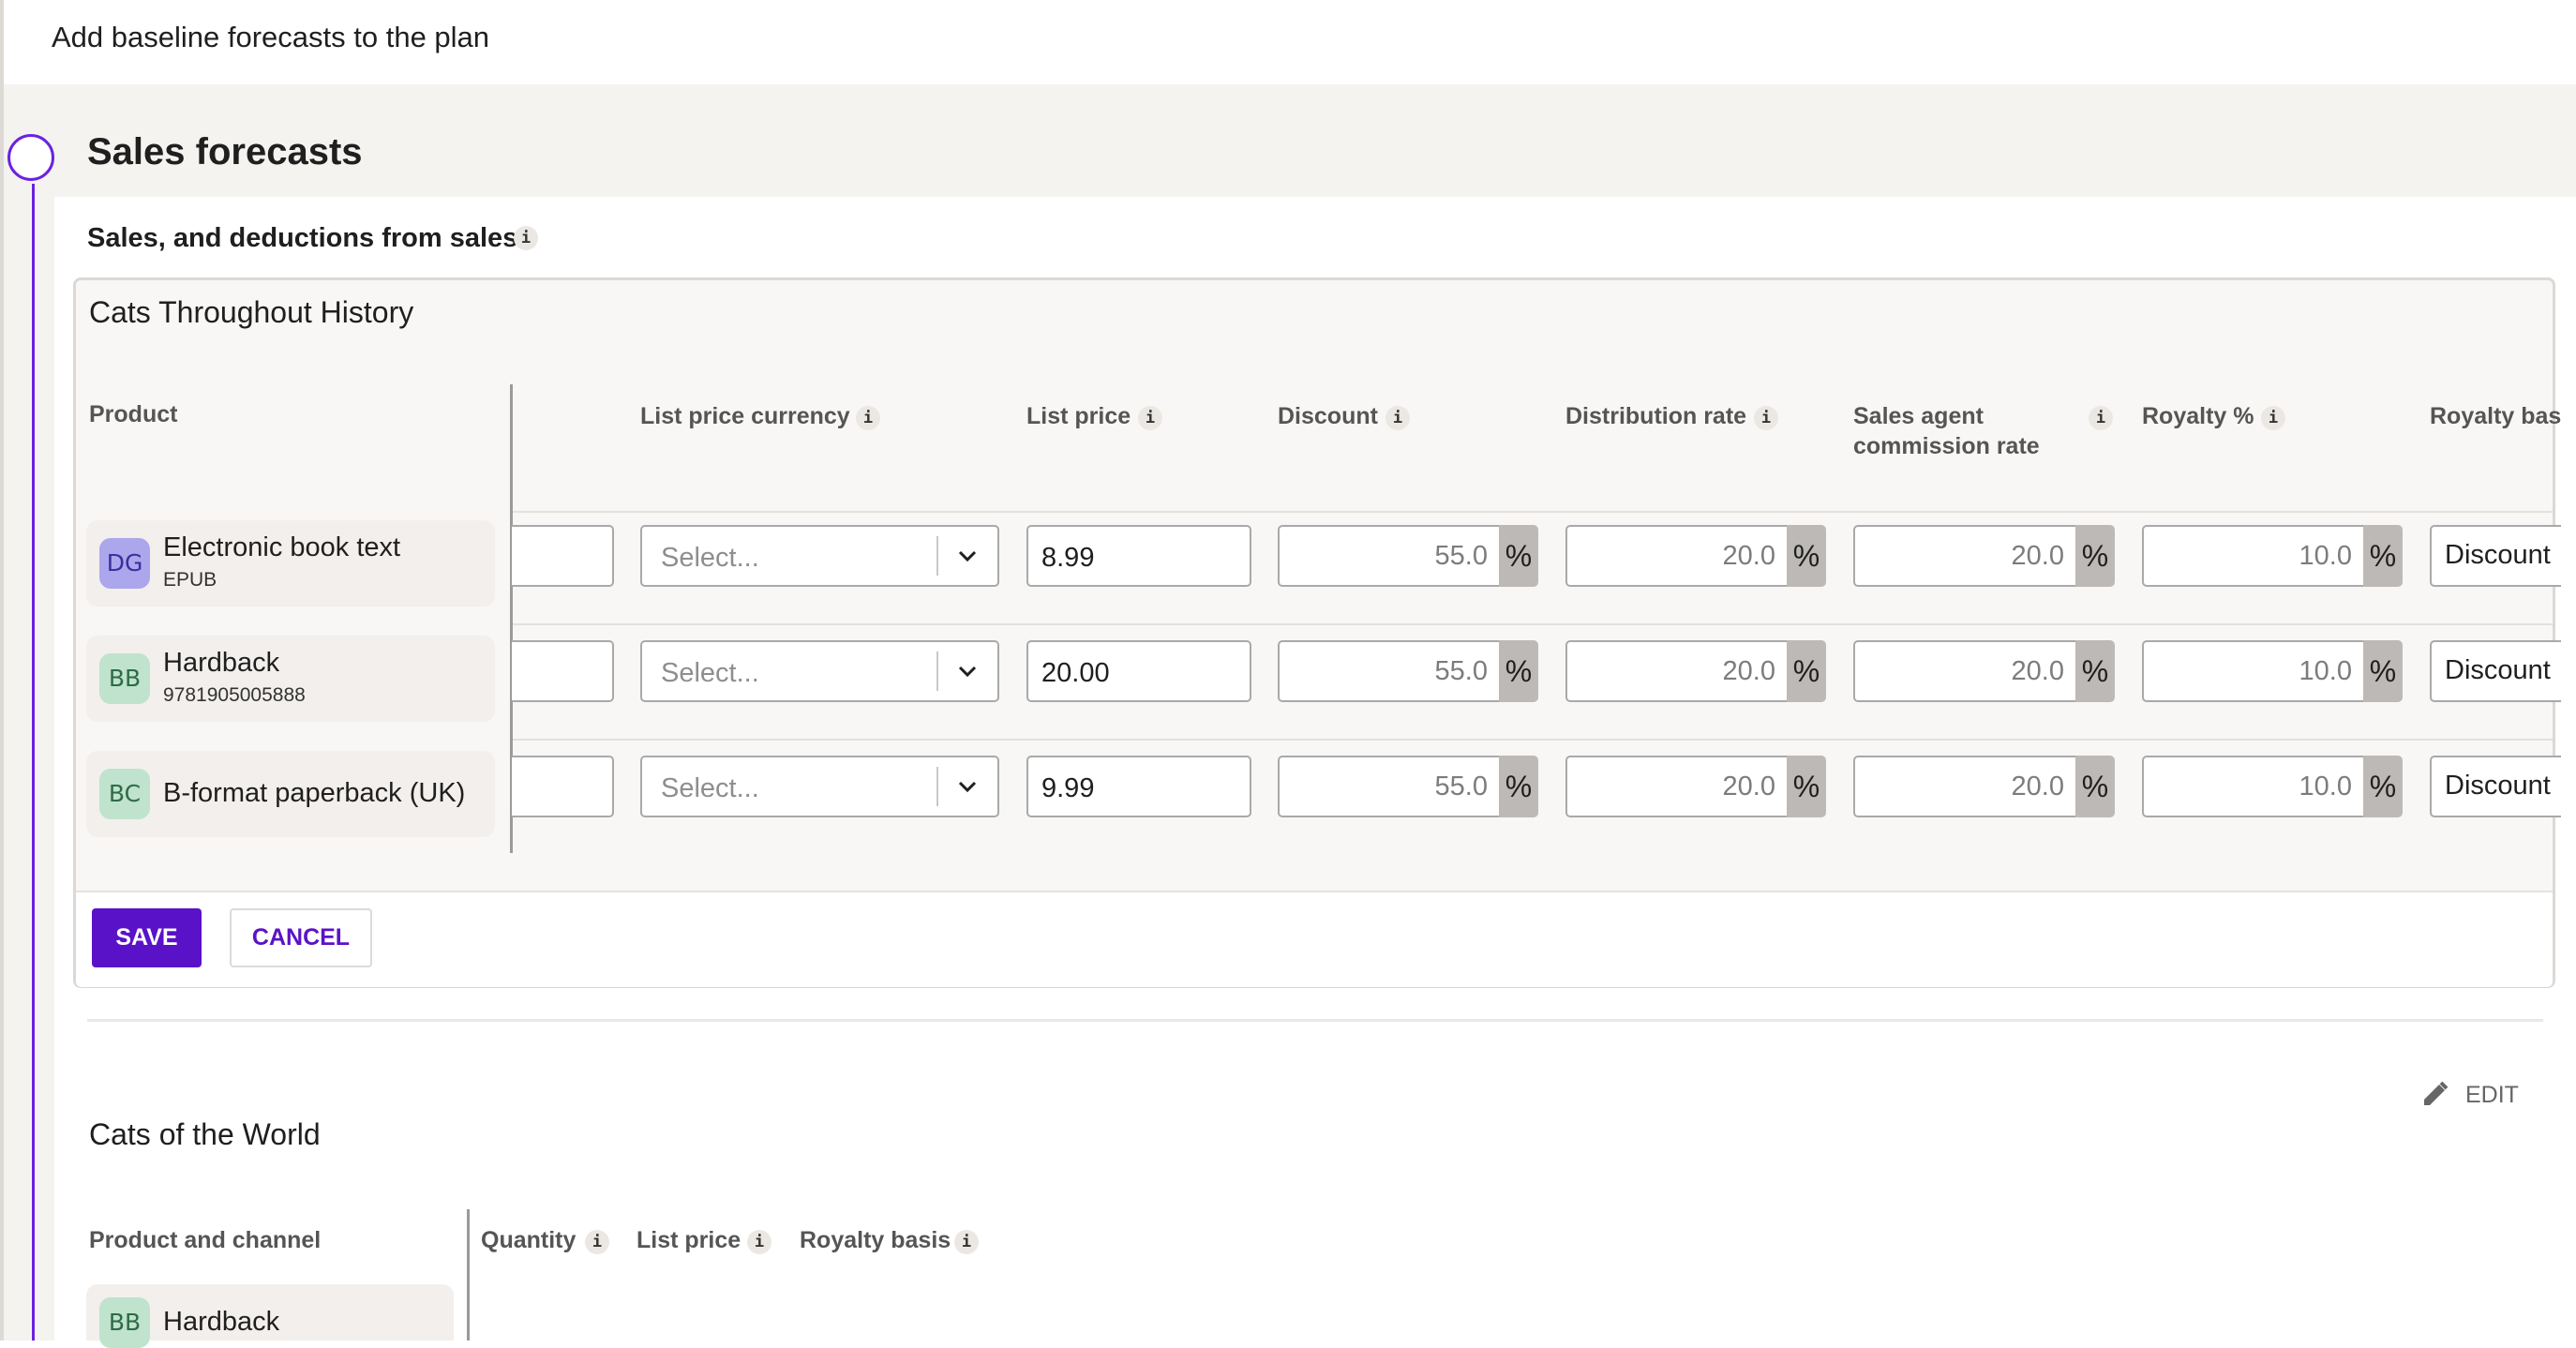 This screenshot has width=2576, height=1348. Describe the element at coordinates (291, 563) in the screenshot. I see `product-card: DG Electronic book text EPUB` at that location.